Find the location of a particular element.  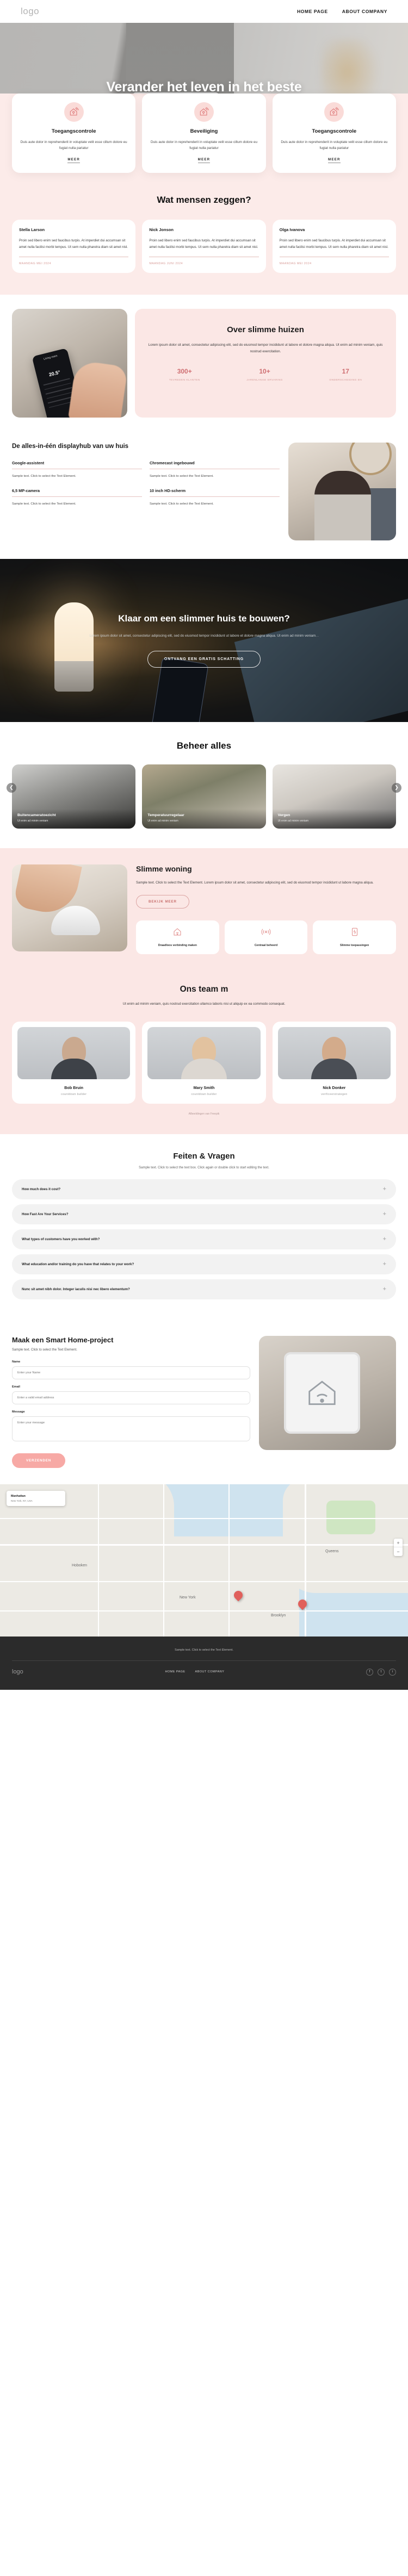

testimonials-title: Wat mensen zeggen? is located at coordinates (204, 200).